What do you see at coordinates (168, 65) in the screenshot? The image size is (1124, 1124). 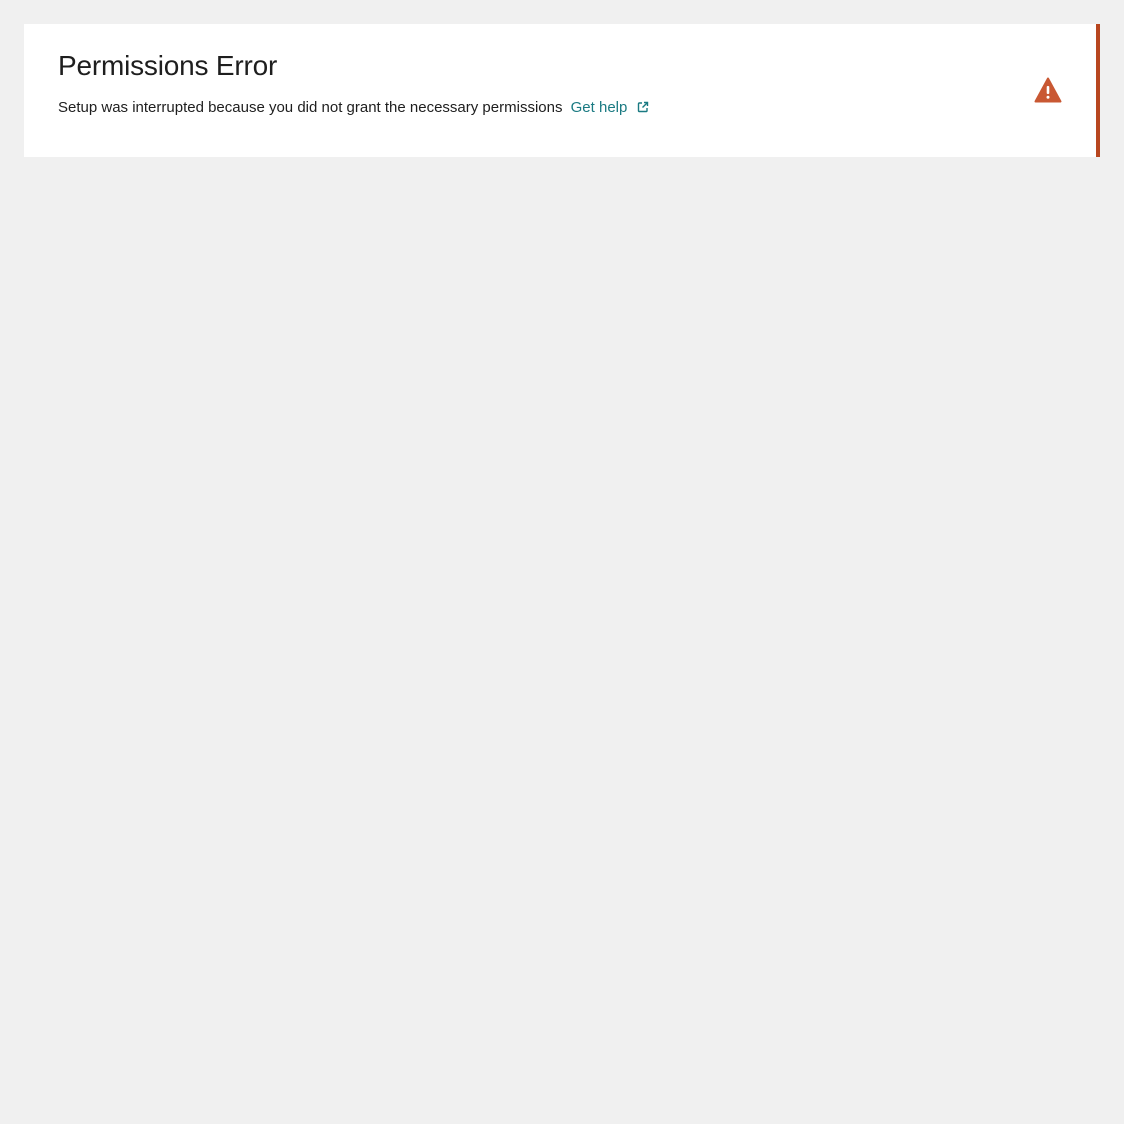 I see `notice-title: Permissions Error` at bounding box center [168, 65].